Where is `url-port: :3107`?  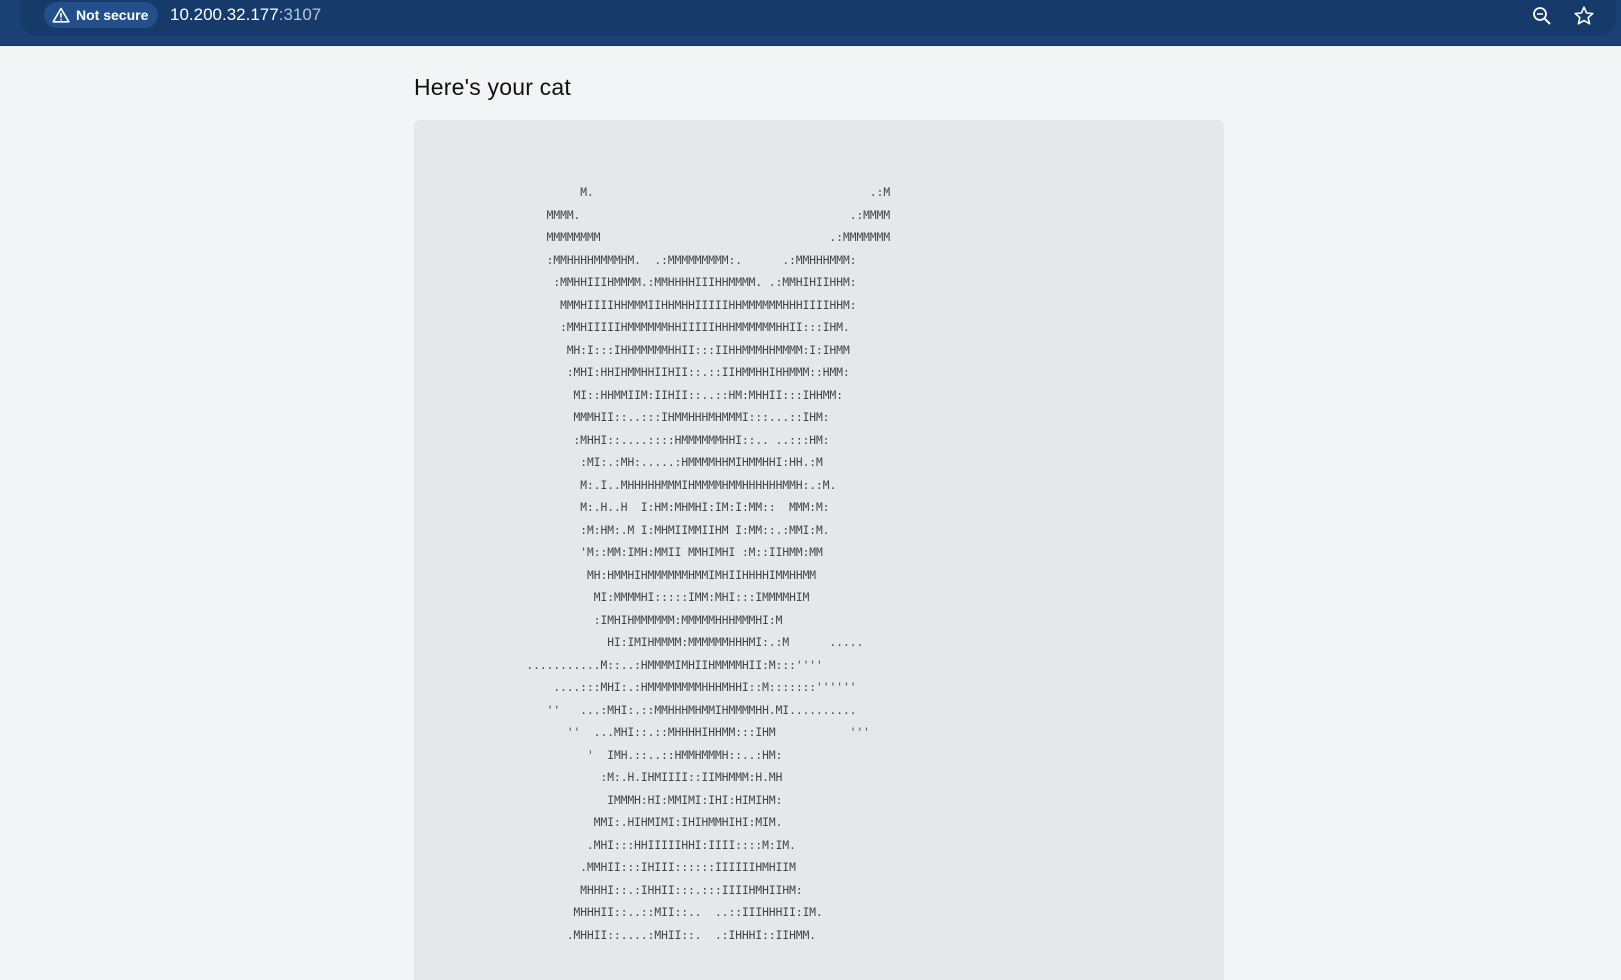 url-port: :3107 is located at coordinates (300, 14).